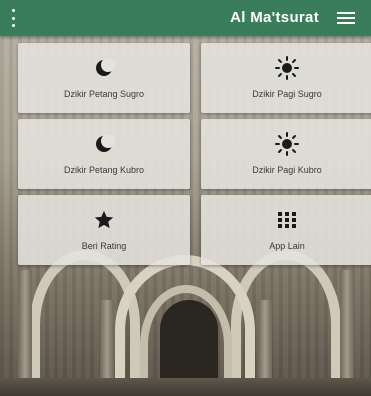  What do you see at coordinates (185, 18) in the screenshot?
I see `app-bar: Al Ma'tsurat` at bounding box center [185, 18].